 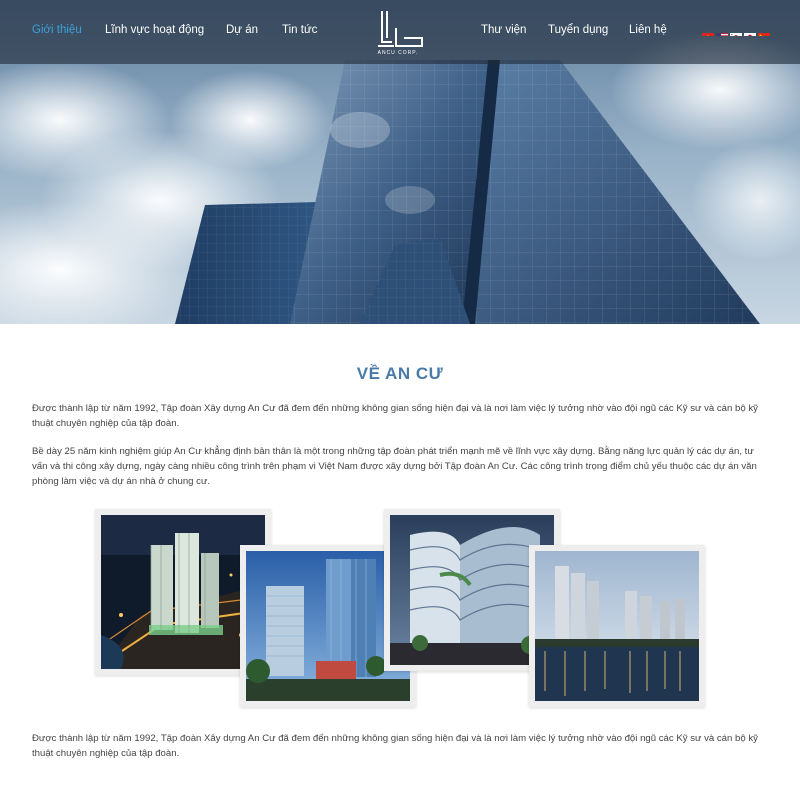 What do you see at coordinates (578, 30) in the screenshot?
I see `nav-item-careers: Tuyển dụng` at bounding box center [578, 30].